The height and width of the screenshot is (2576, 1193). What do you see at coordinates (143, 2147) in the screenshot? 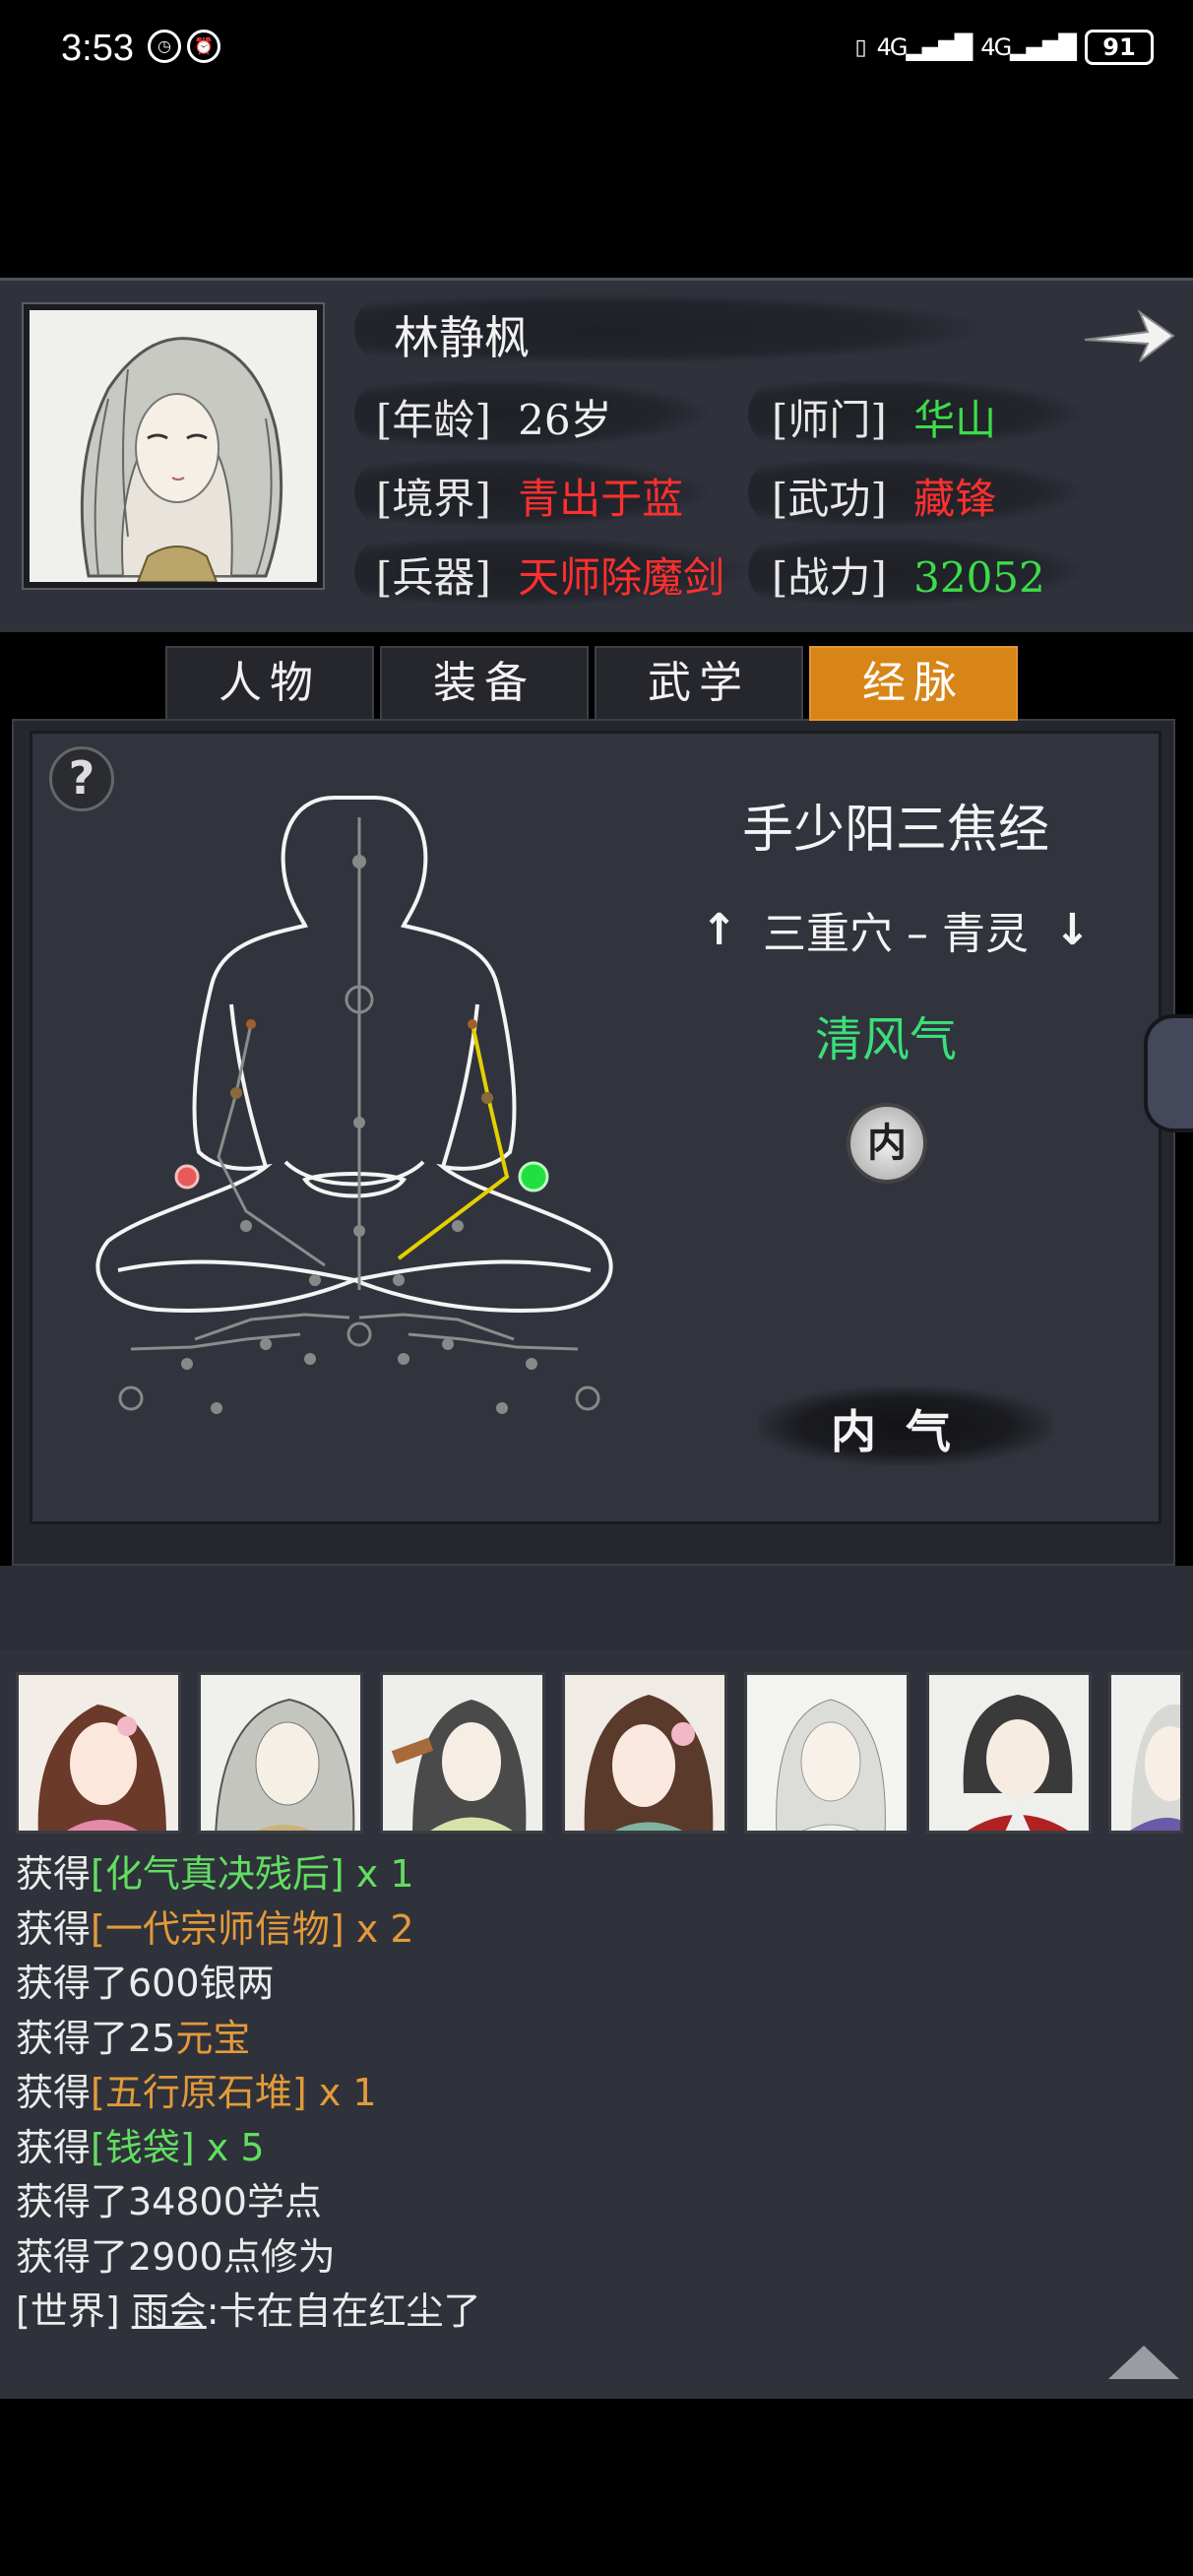
I see `chat-log-segment: [钱袋]` at bounding box center [143, 2147].